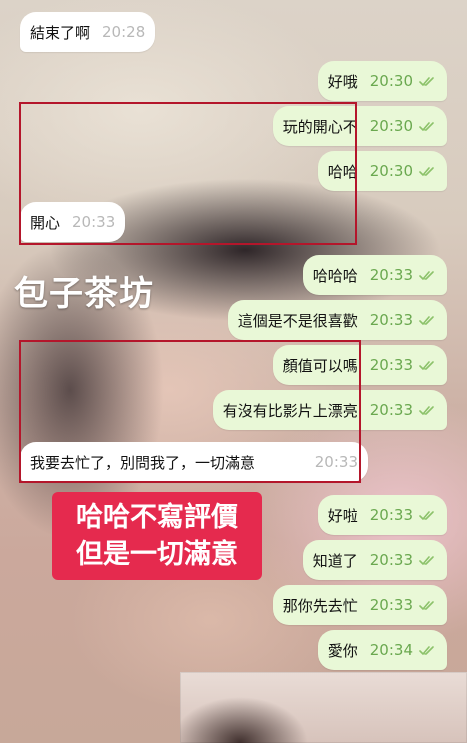  What do you see at coordinates (342, 515) in the screenshot?
I see `message-text: 好啦` at bounding box center [342, 515].